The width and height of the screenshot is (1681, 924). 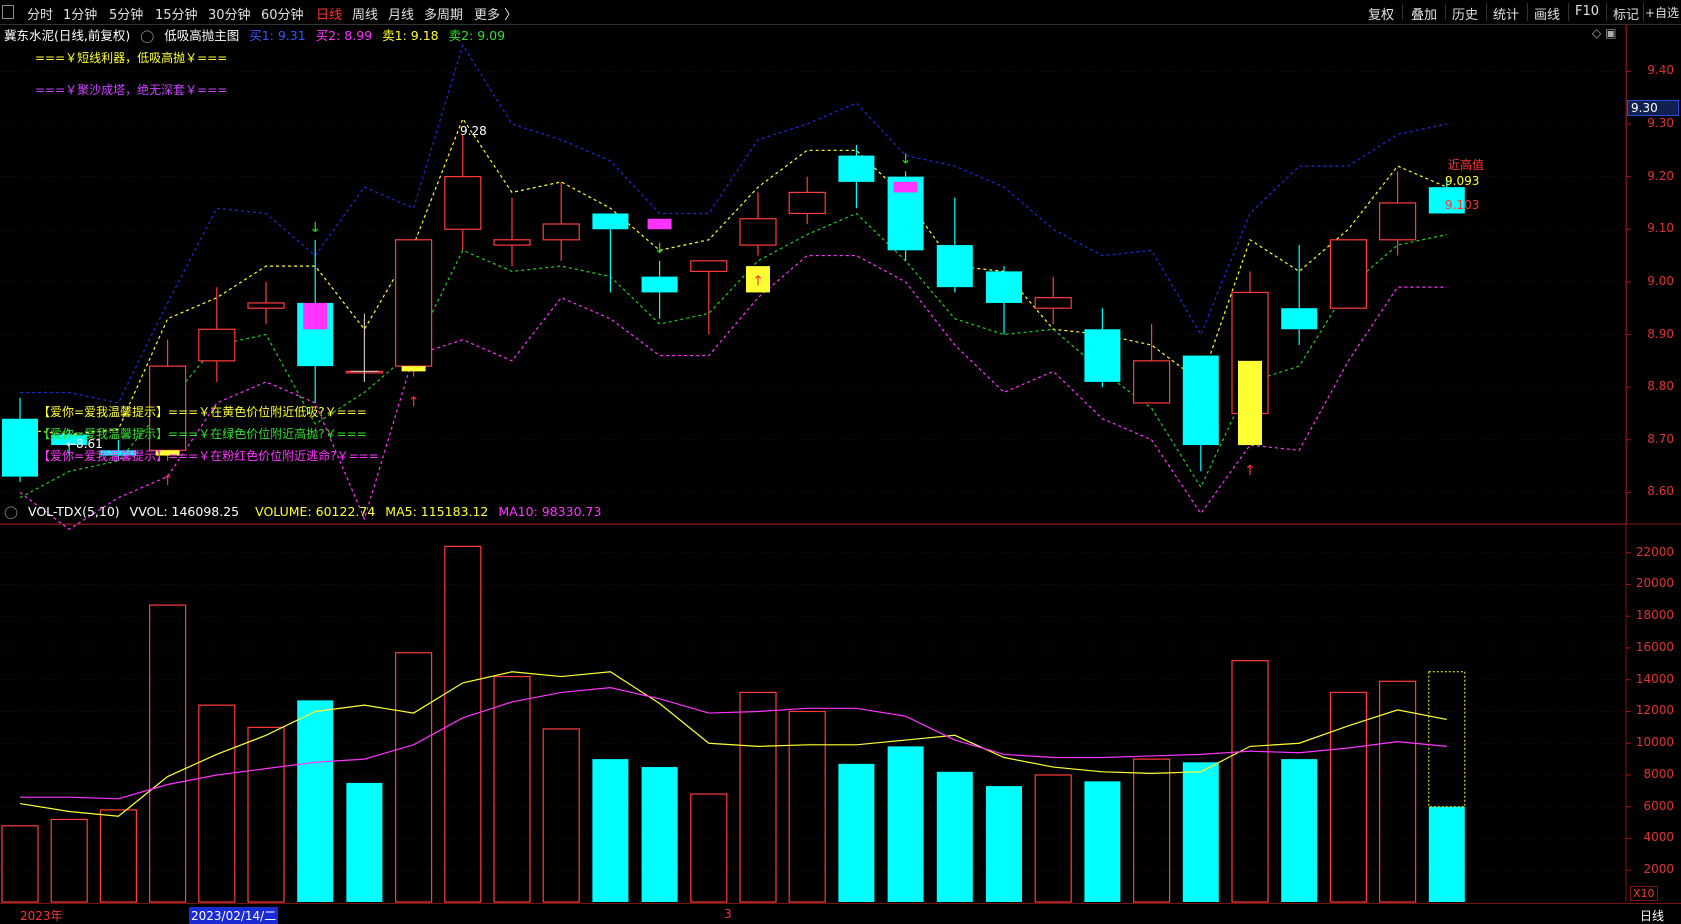 I want to click on history-button: 历史, so click(x=1465, y=13).